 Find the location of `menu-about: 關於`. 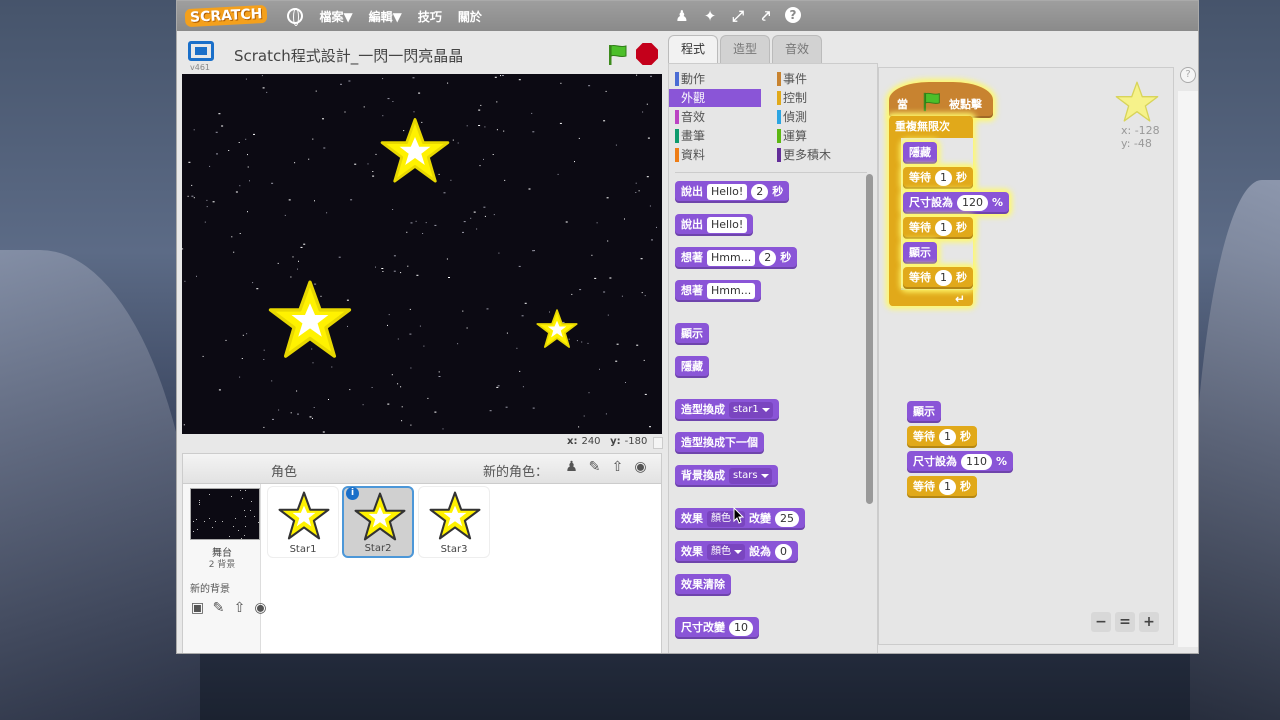

menu-about: 關於 is located at coordinates (470, 16).